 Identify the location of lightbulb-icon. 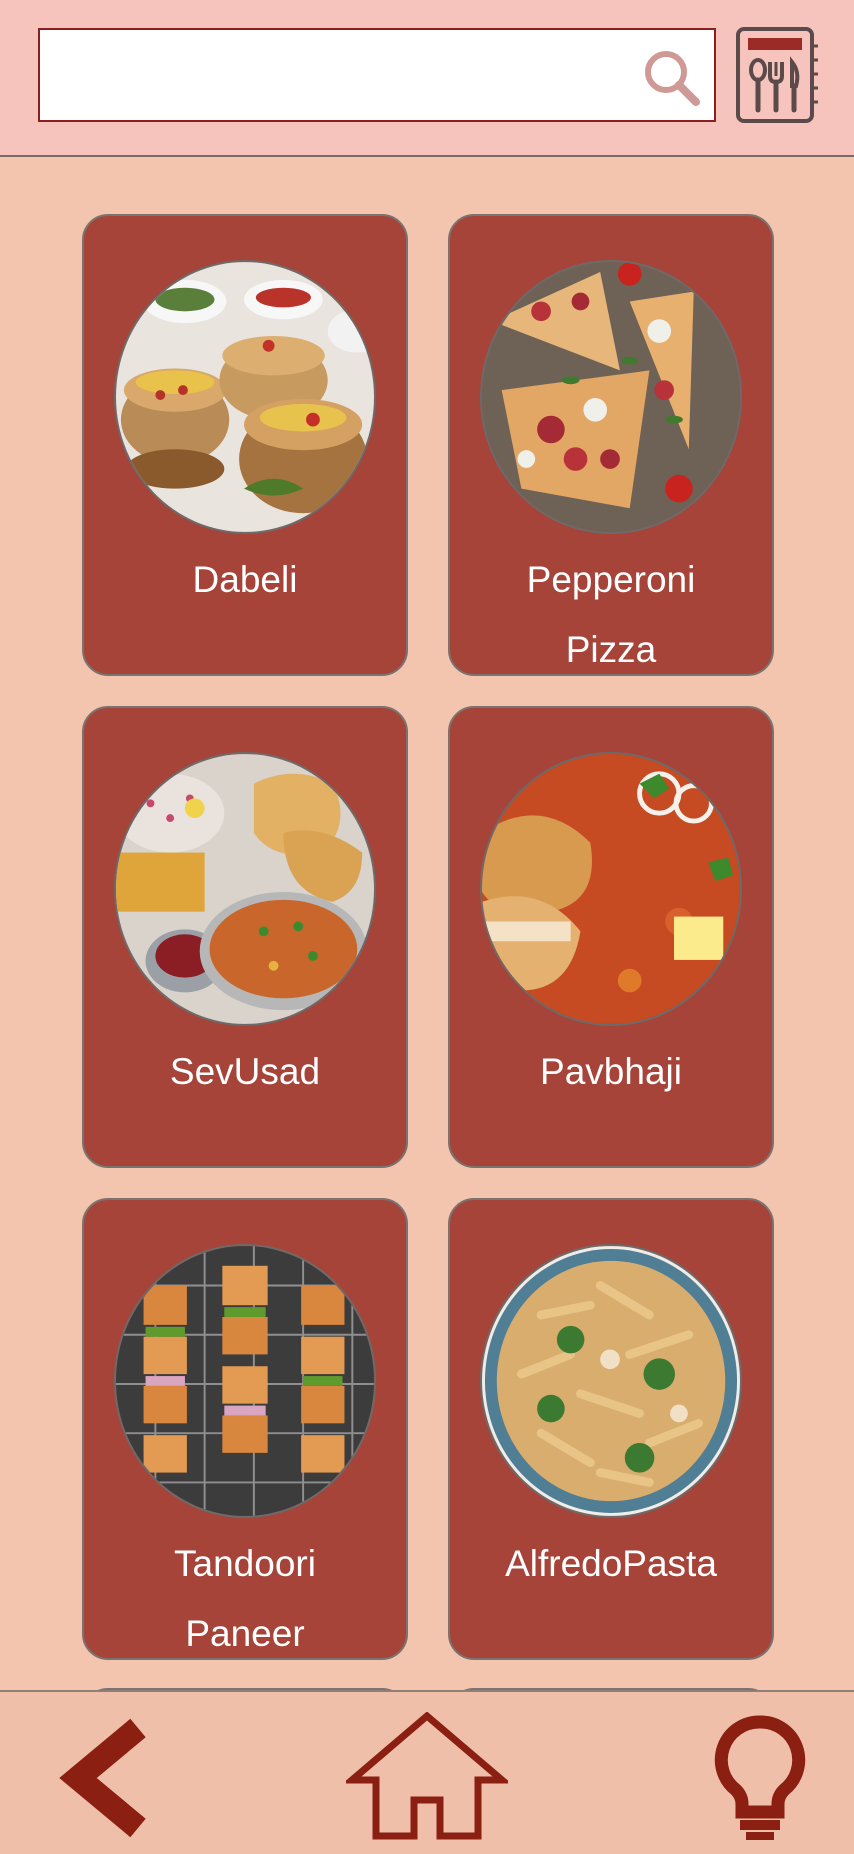
(760, 1777).